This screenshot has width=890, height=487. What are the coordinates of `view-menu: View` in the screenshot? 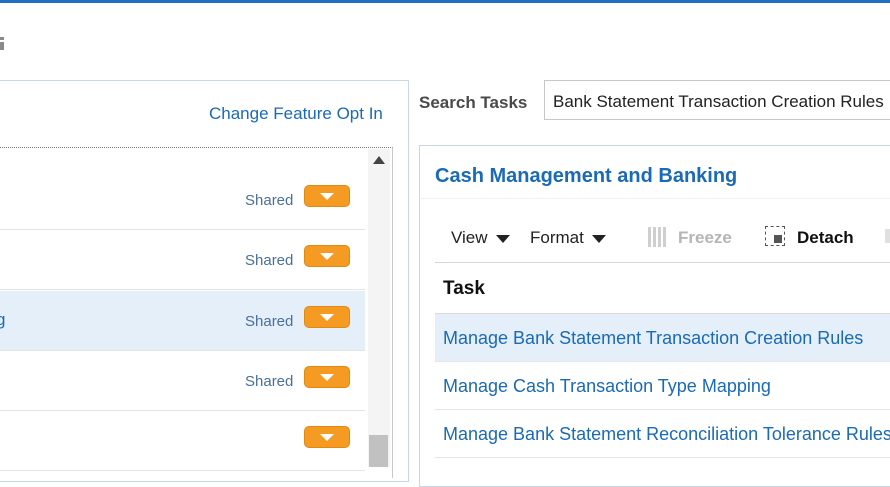 It's located at (480, 238).